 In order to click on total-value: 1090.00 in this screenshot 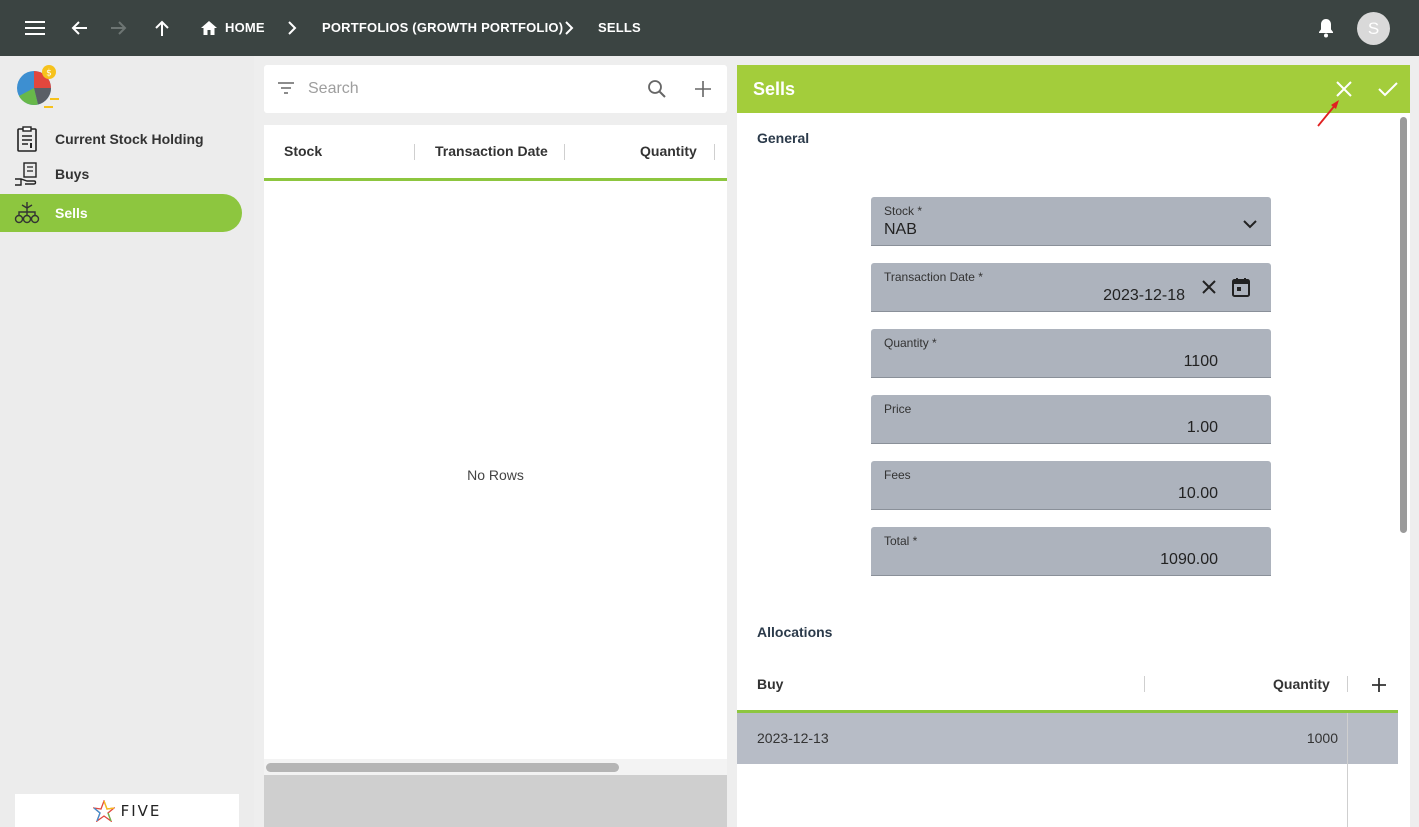, I will do `click(1189, 559)`.